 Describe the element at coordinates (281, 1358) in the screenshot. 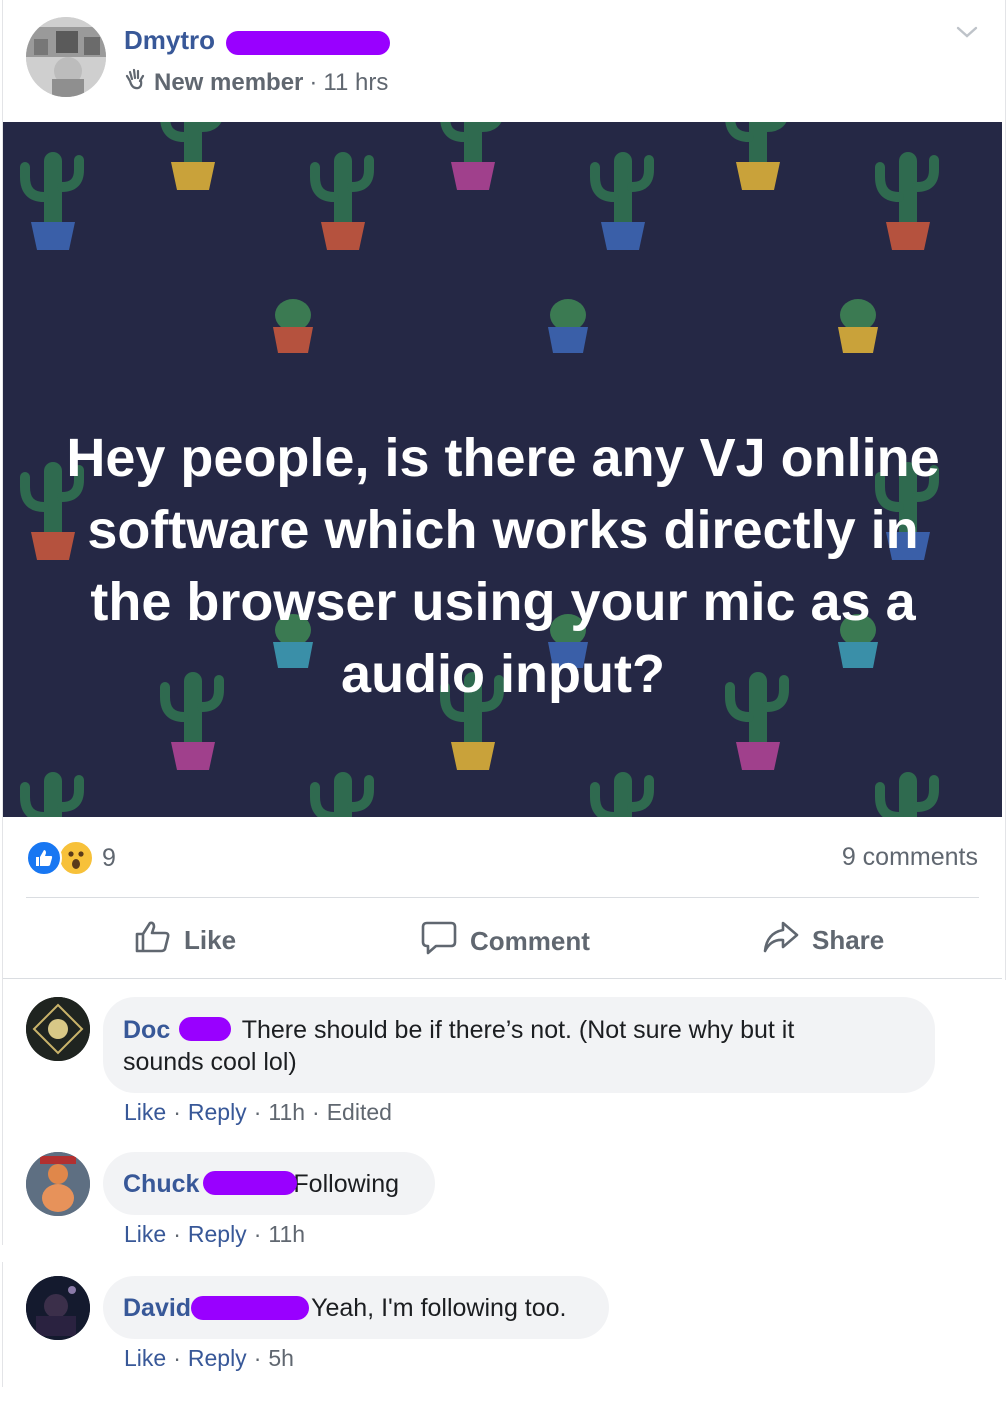

I see `comment-time: 5h` at that location.